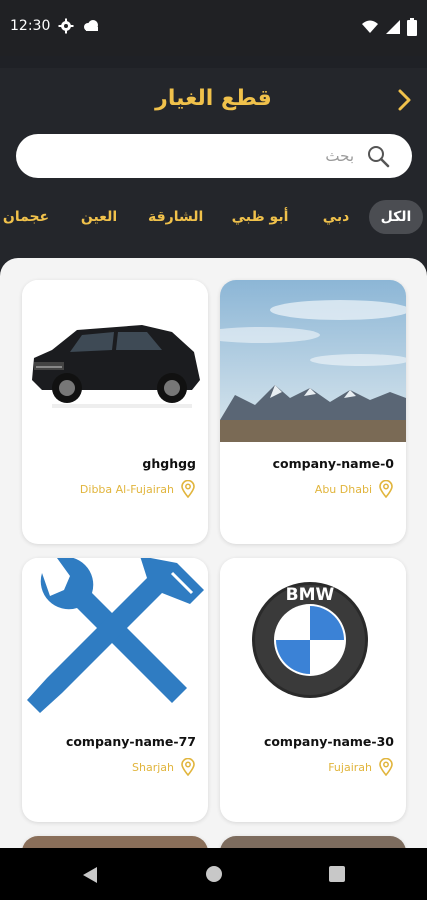  I want to click on search-bar: بحث, so click(214, 156).